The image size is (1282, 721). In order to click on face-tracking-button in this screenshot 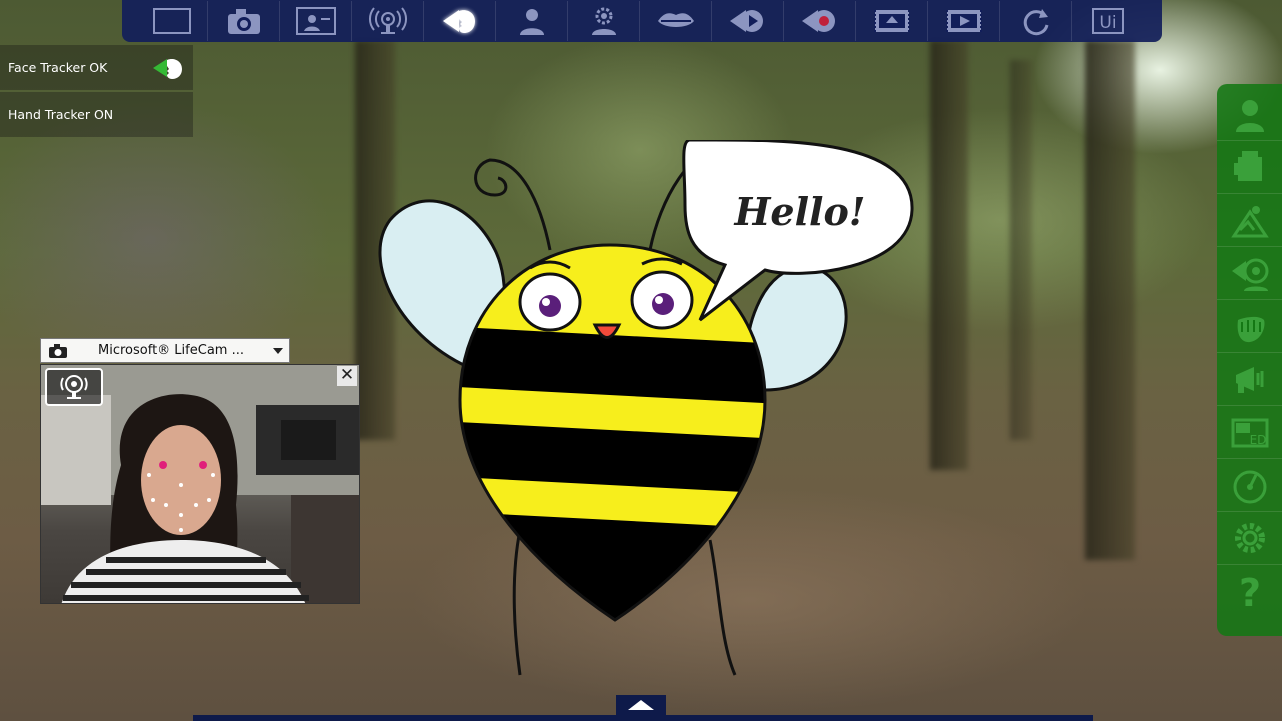, I will do `click(460, 21)`.